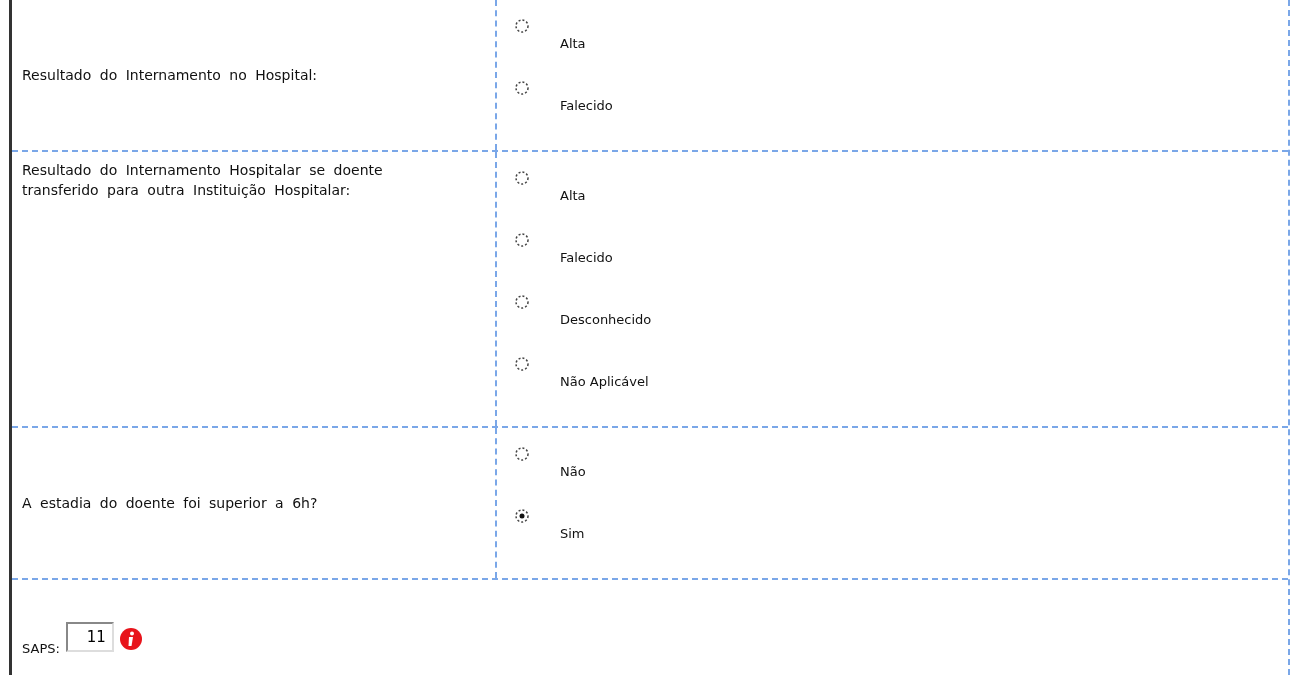 The image size is (1313, 675). Describe the element at coordinates (203, 180) in the screenshot. I see `question-label: Resultado do Internamento Hospitalar se doente transferido para outra Instituição Hospitalar:` at that location.